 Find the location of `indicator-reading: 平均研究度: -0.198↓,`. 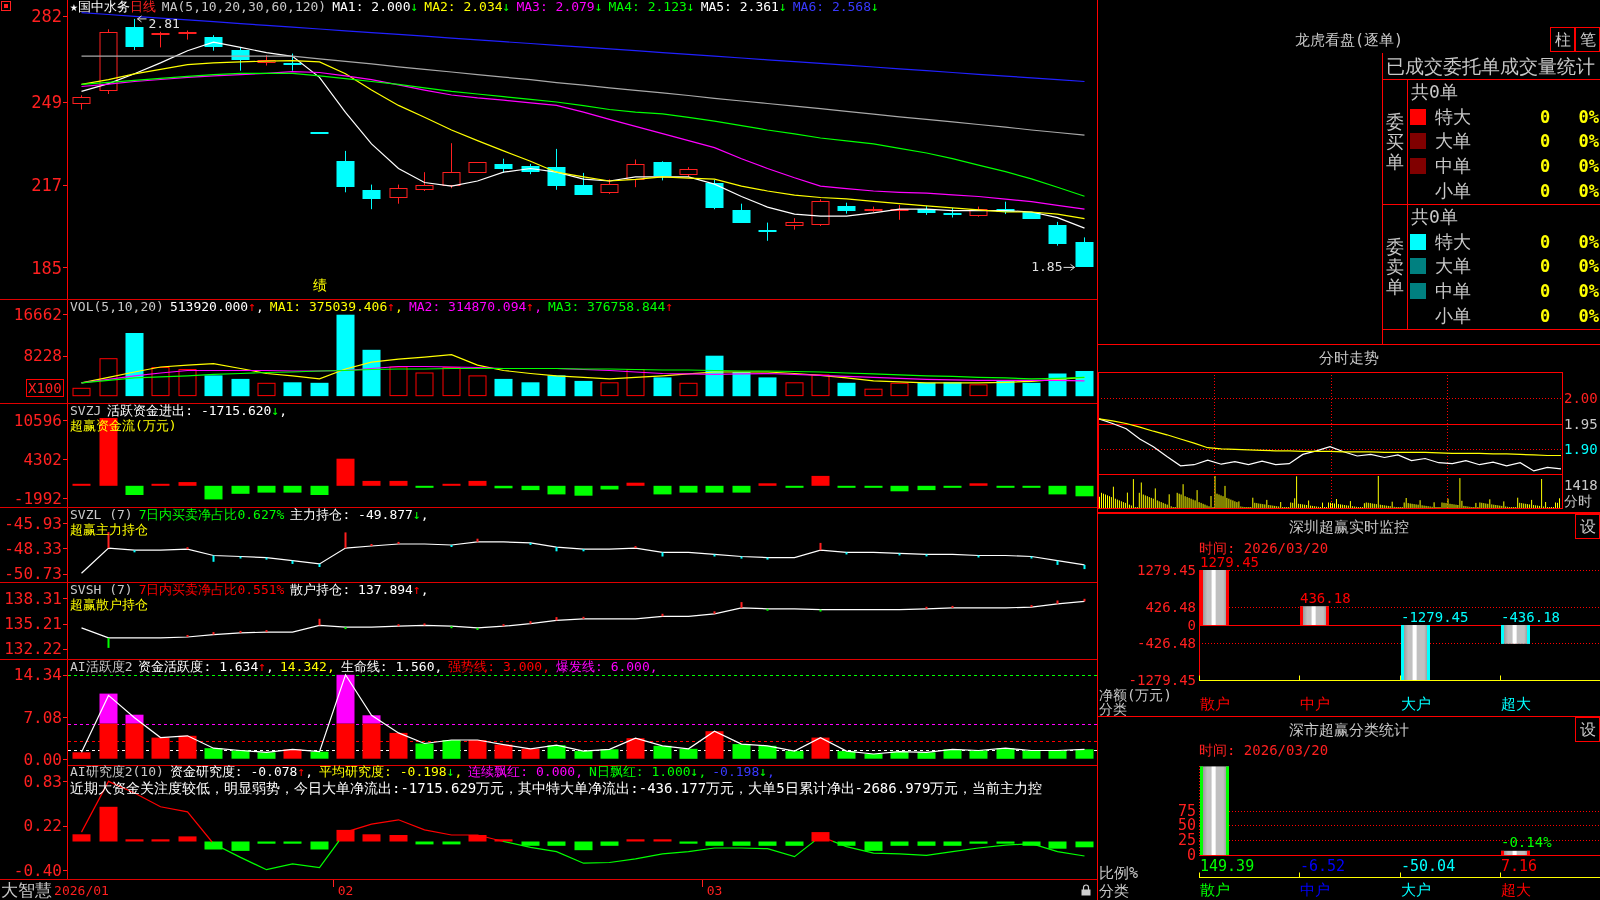

indicator-reading: 平均研究度: -0.198↓, is located at coordinates (391, 772).